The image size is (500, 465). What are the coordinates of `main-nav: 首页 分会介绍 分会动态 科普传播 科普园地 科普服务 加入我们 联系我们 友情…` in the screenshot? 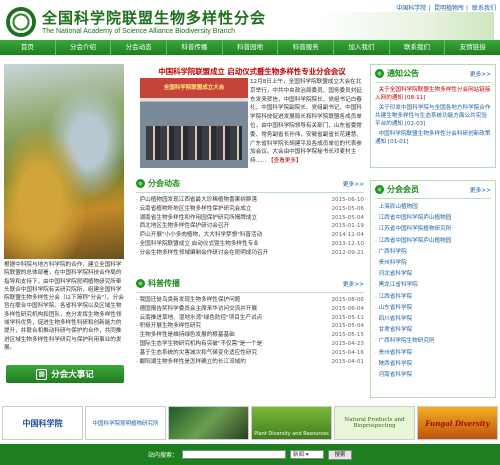 It's located at (250, 47).